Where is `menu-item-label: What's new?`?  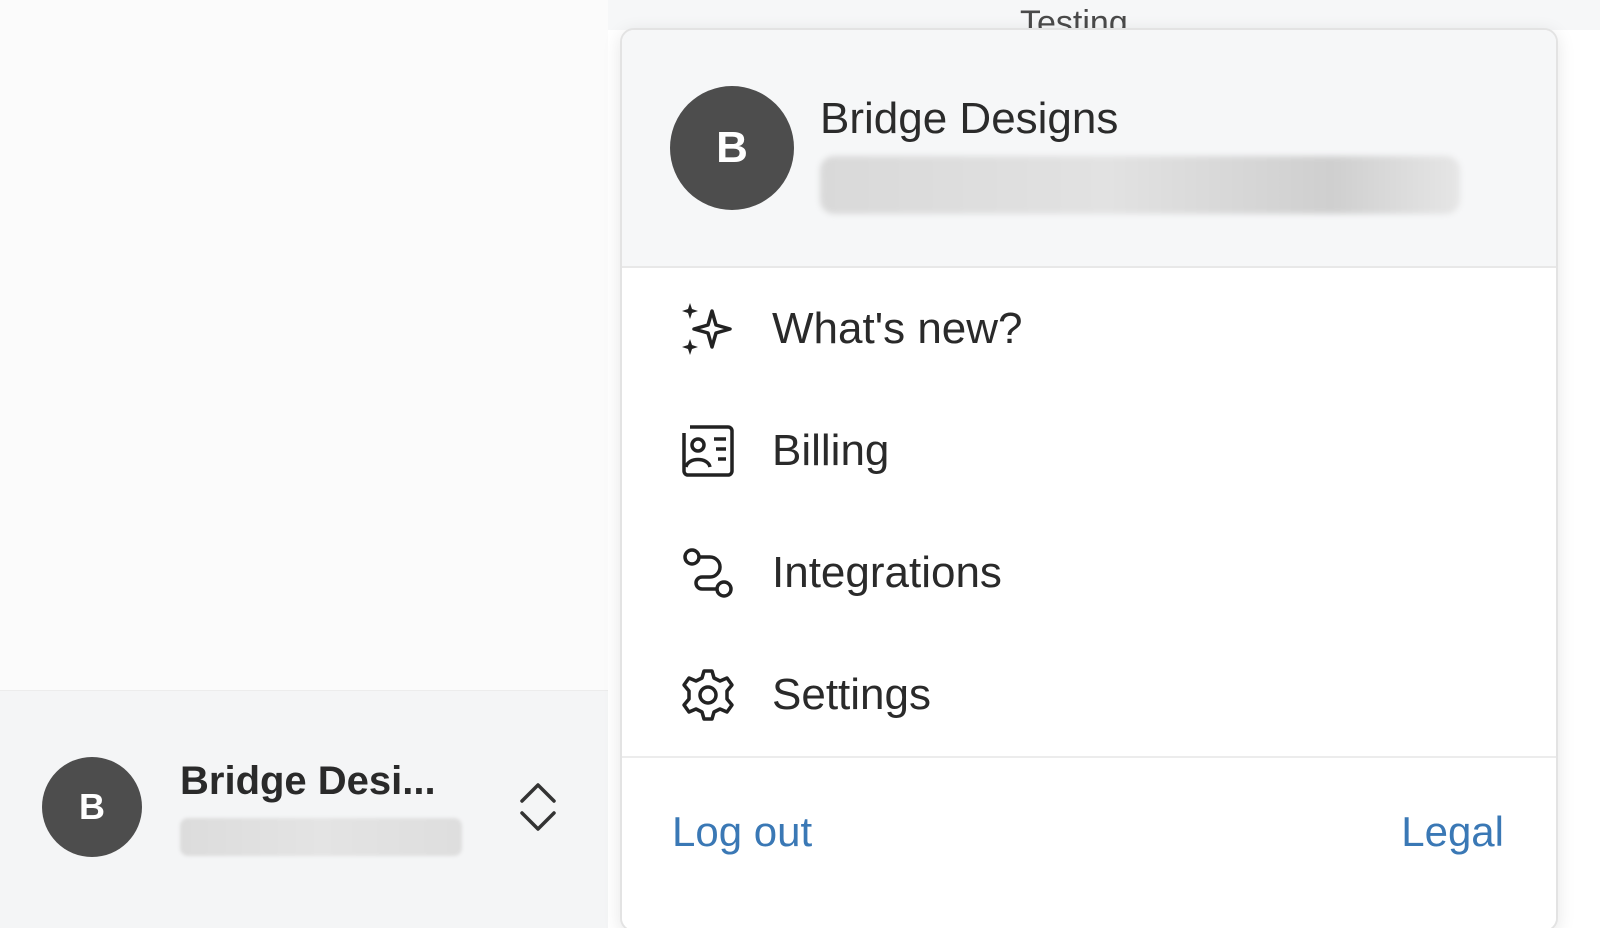
menu-item-label: What's new? is located at coordinates (897, 328).